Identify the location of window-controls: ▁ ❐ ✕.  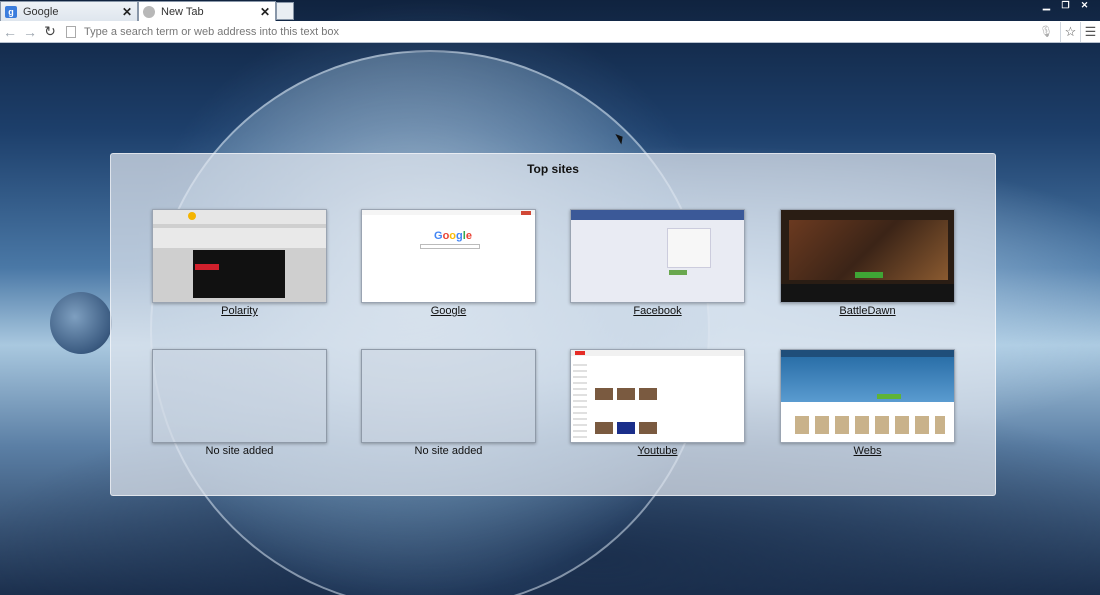
(1065, 5).